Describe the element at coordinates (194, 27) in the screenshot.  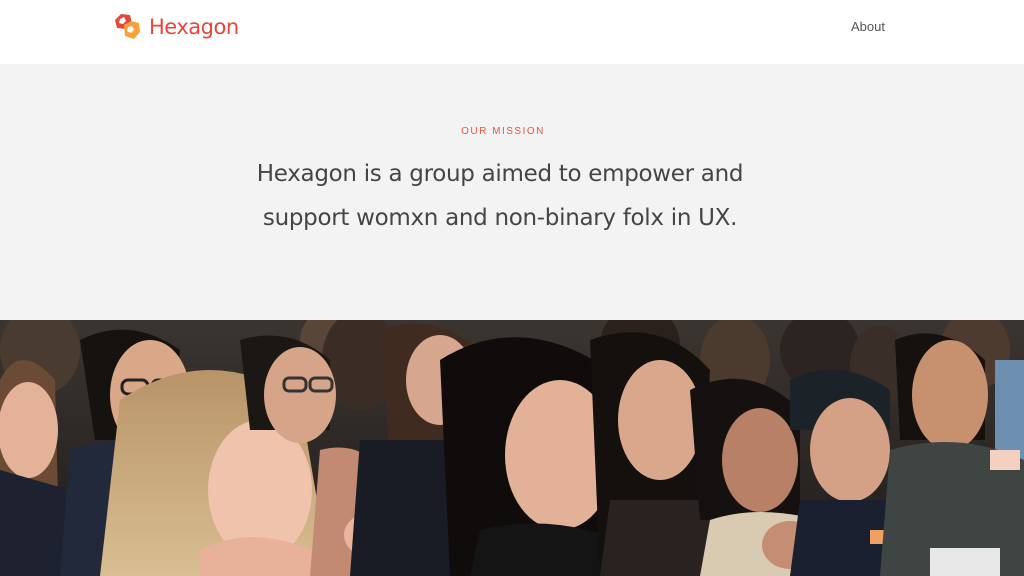
I see `brand-name: Hexagon` at that location.